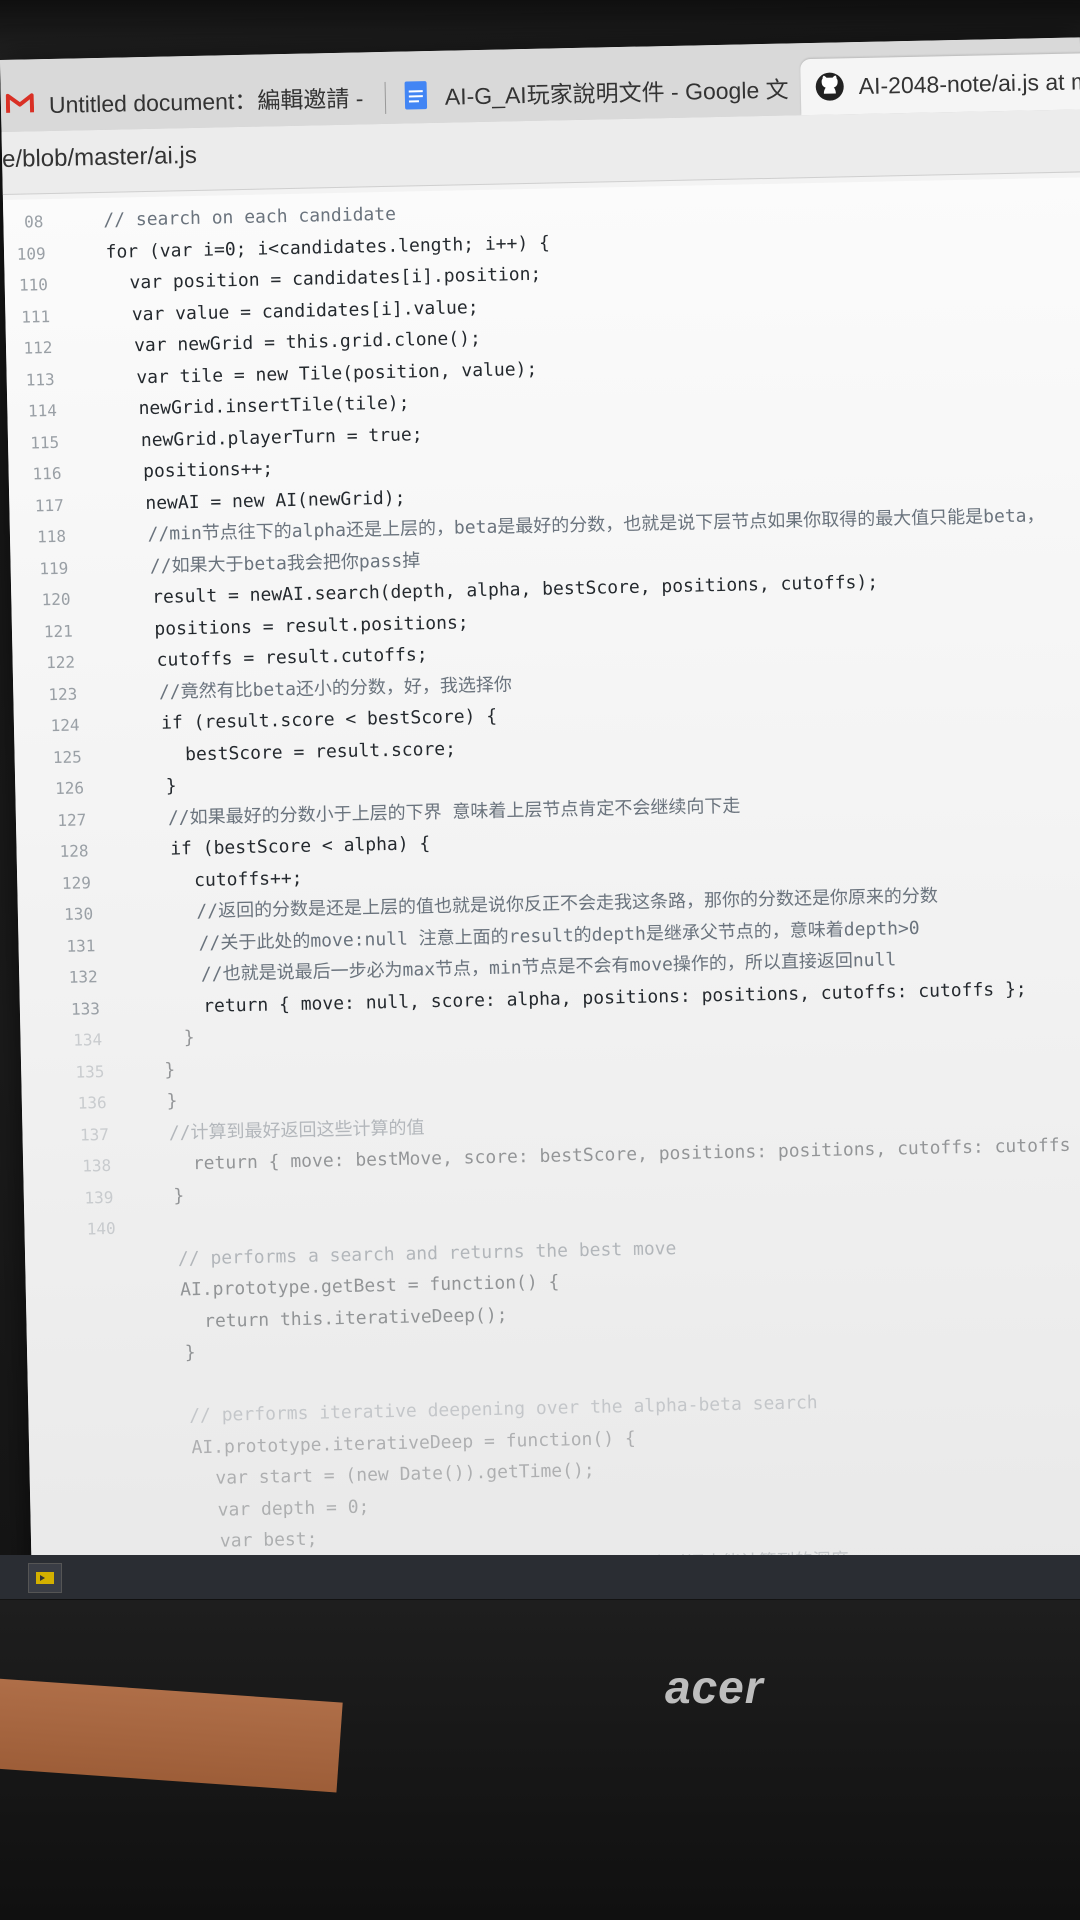 The height and width of the screenshot is (1920, 1080). I want to click on code-text: //计算到最好返回这些计算的值, so click(296, 1130).